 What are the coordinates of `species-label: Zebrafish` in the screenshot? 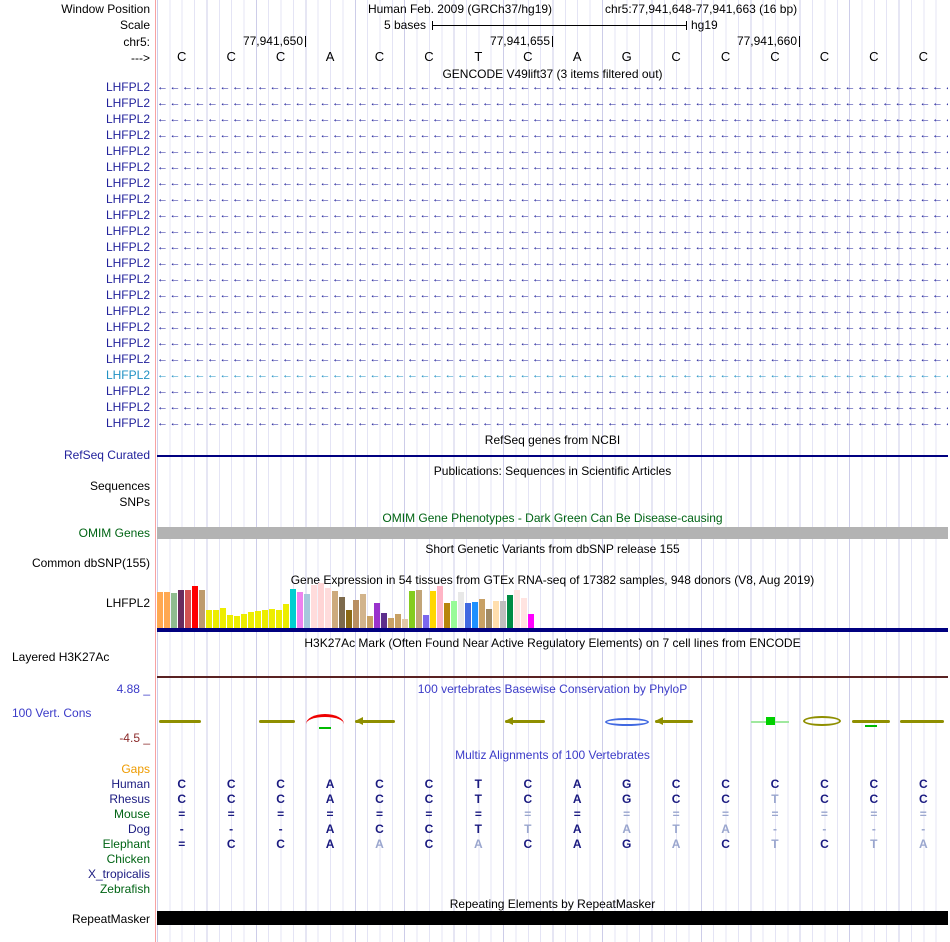 It's located at (76, 889).